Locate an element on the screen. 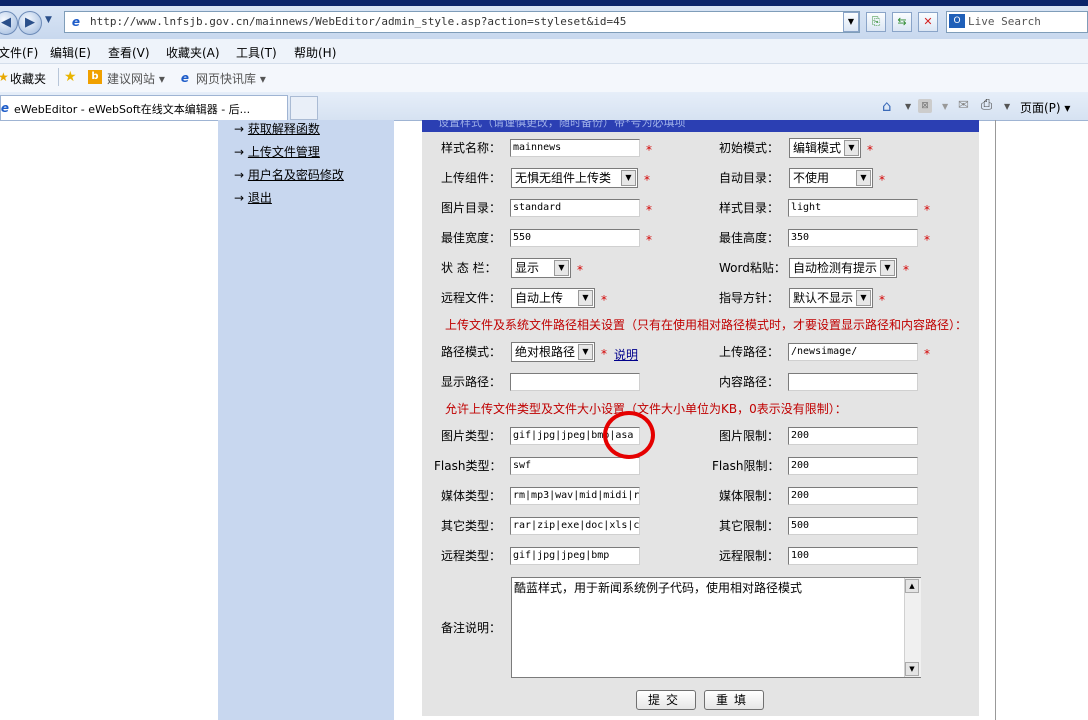 The image size is (1088, 720). style-name-input: mainnews is located at coordinates (575, 148).